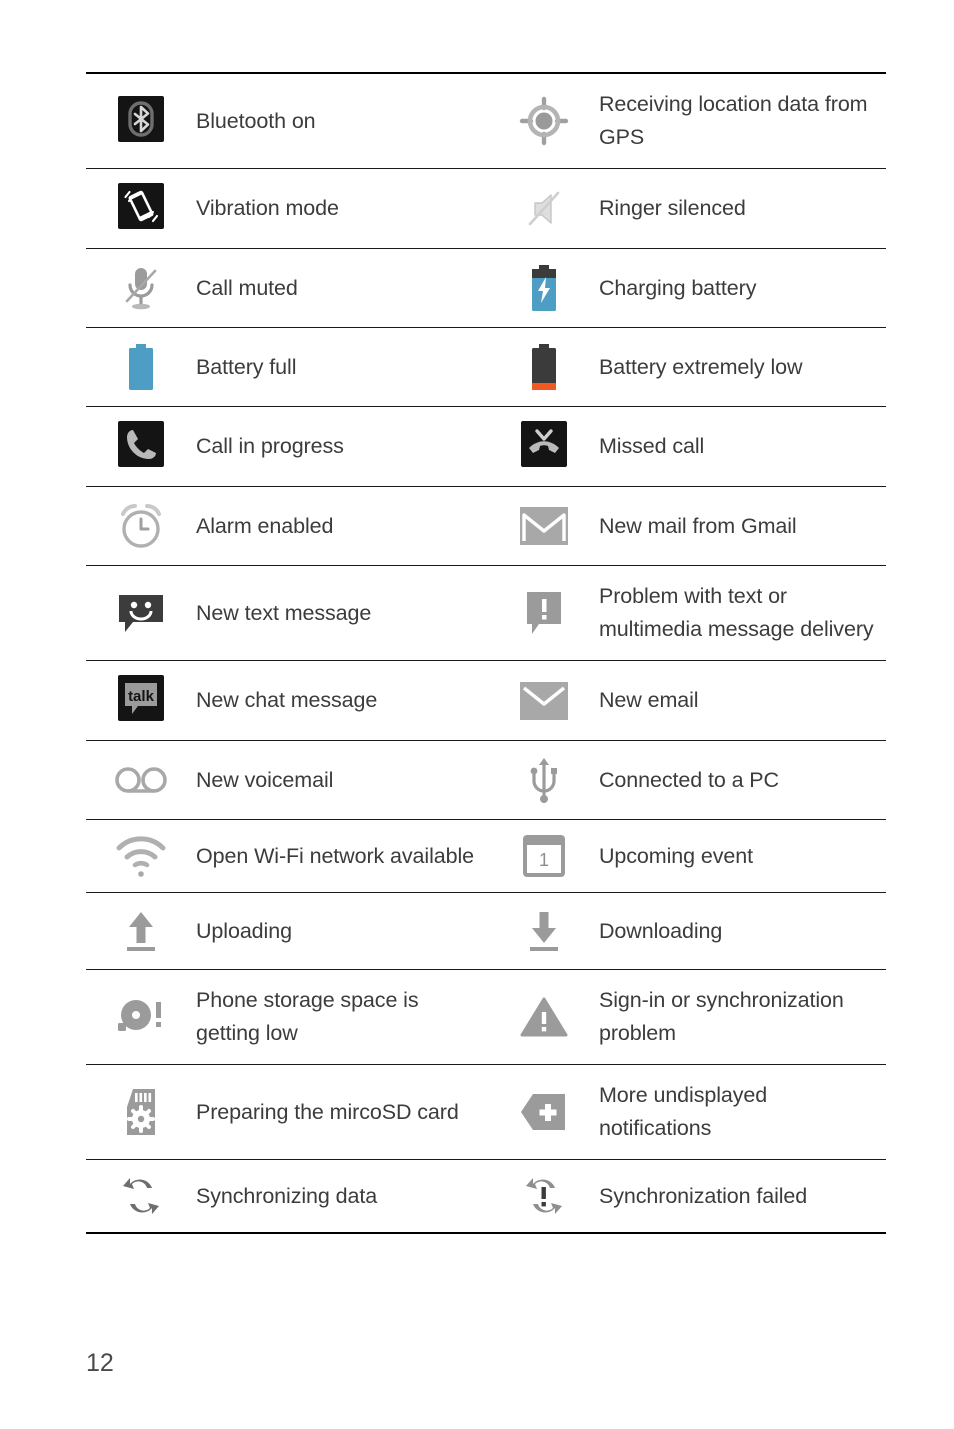 This screenshot has width=954, height=1429. I want to click on row-label: Ringer silenced, so click(672, 208).